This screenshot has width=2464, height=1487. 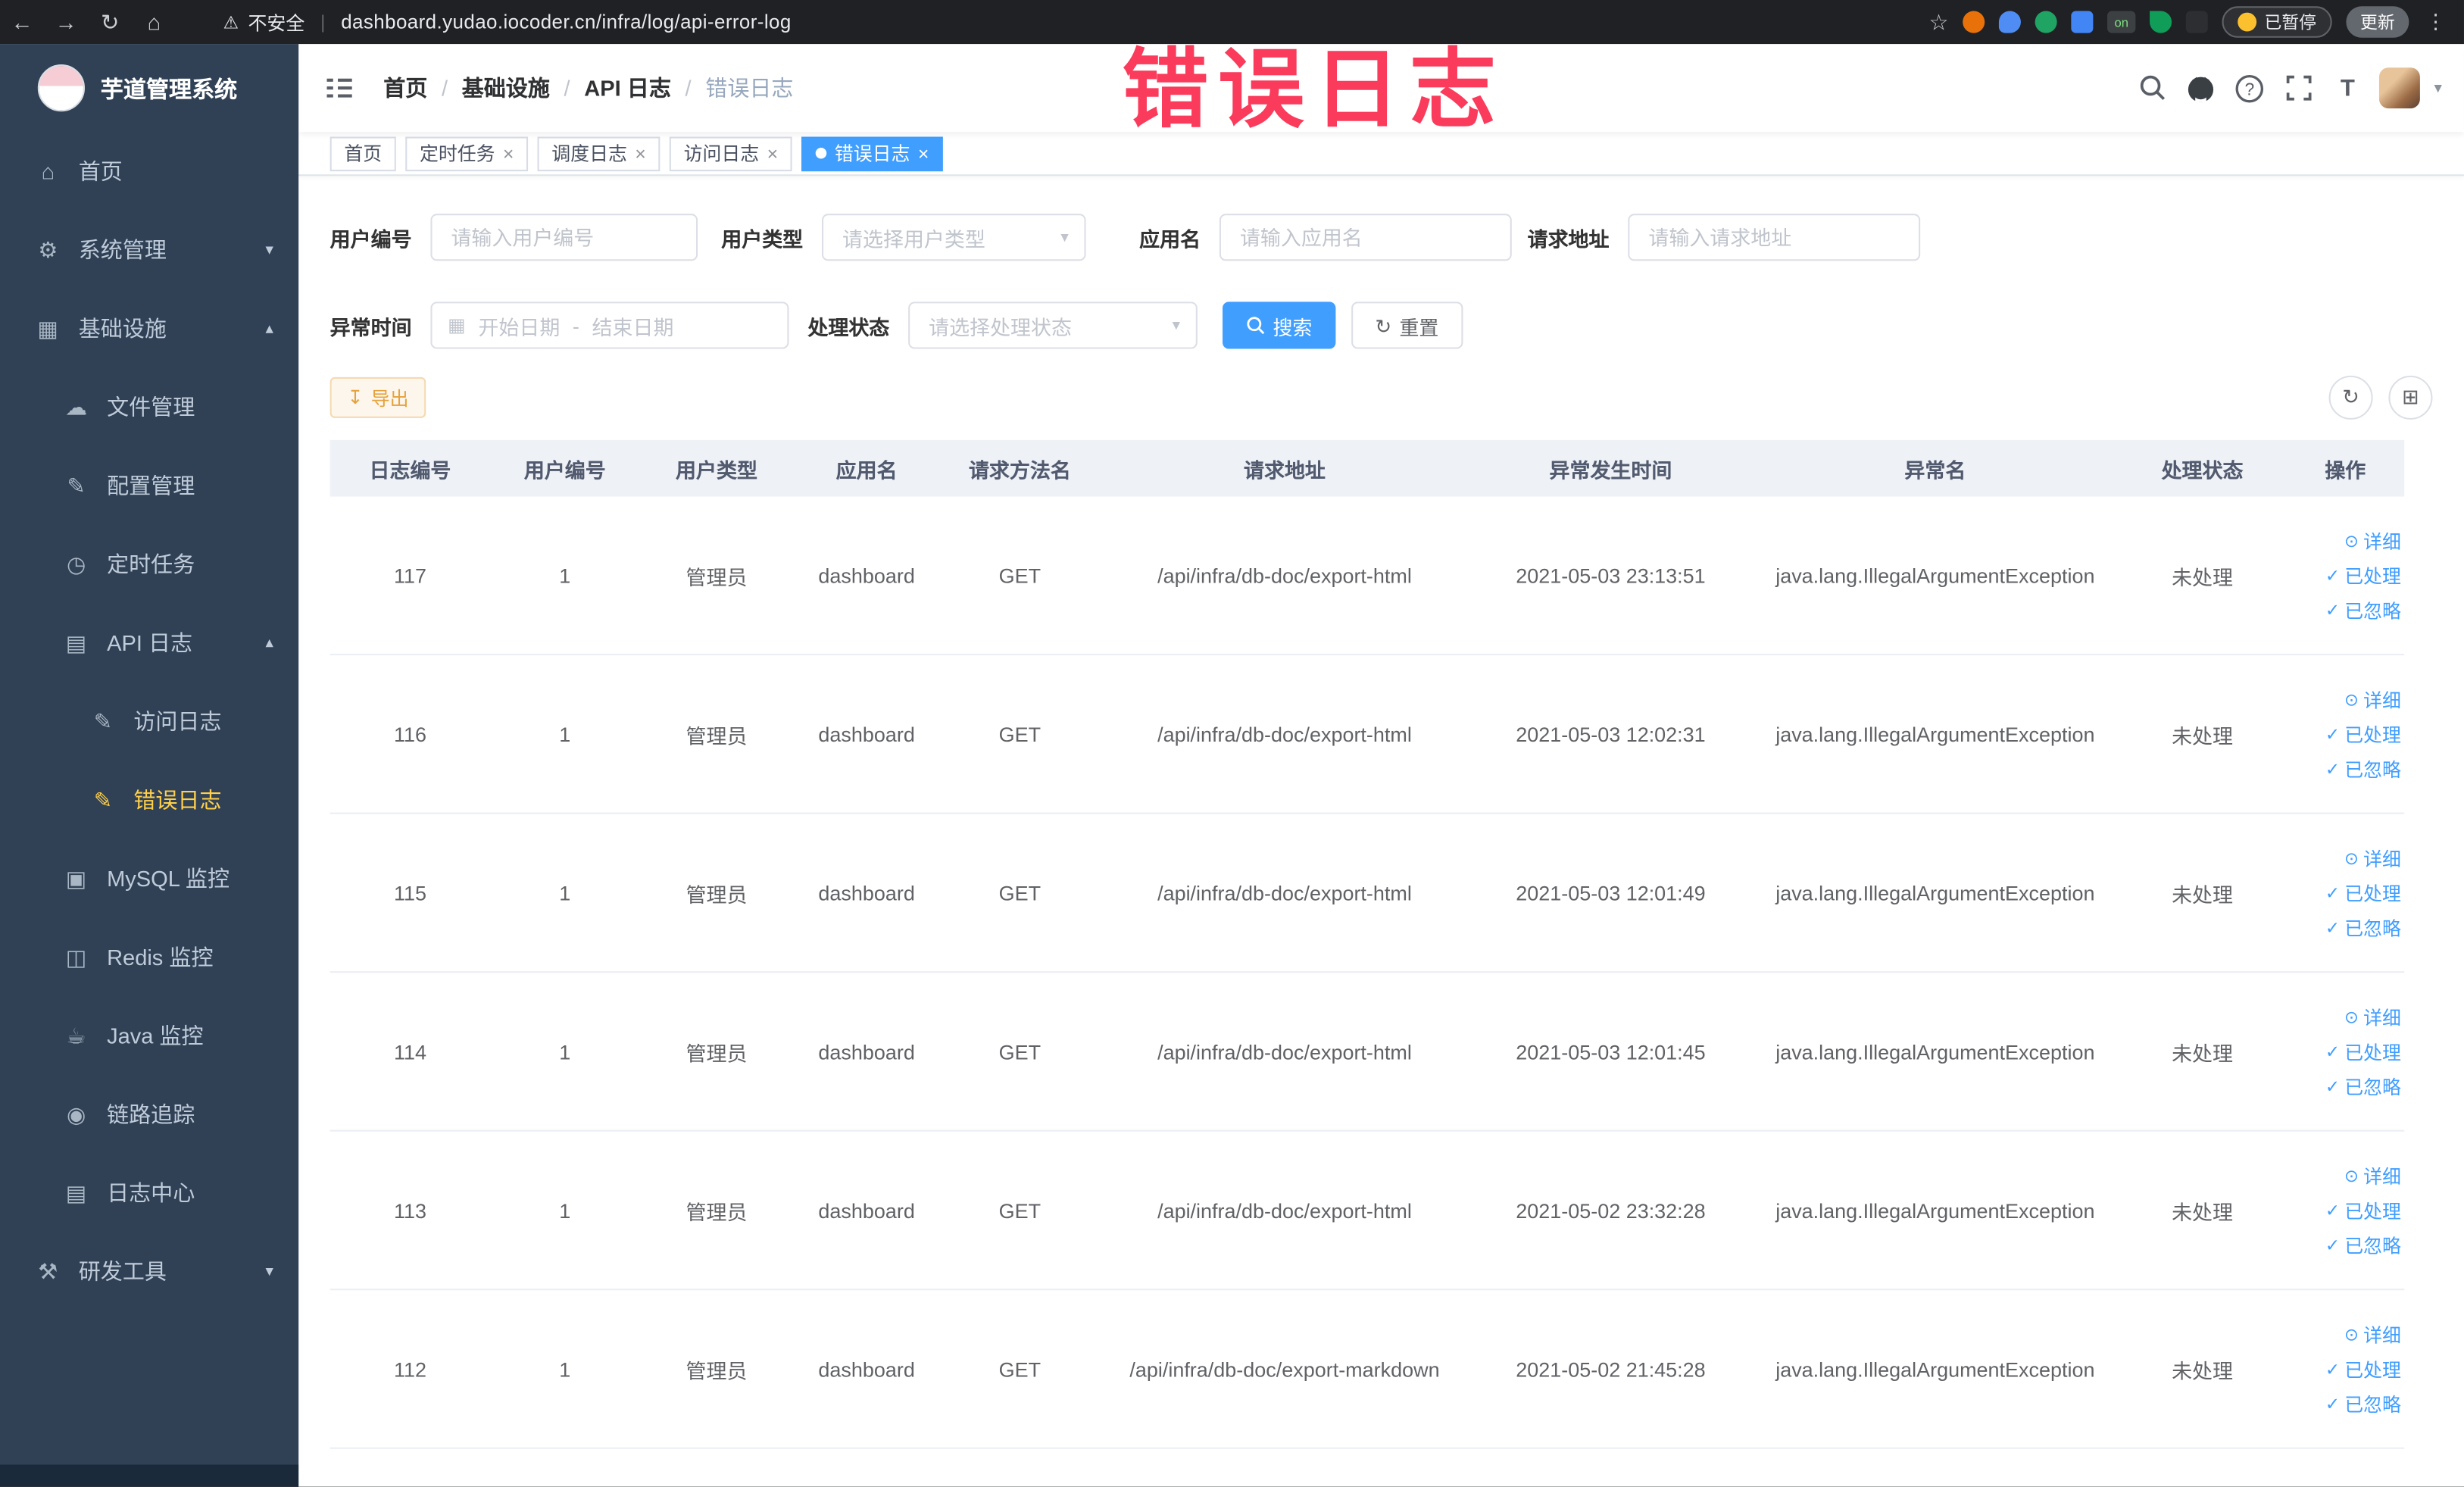 What do you see at coordinates (76, 1192) in the screenshot?
I see `document-icon: ▤` at bounding box center [76, 1192].